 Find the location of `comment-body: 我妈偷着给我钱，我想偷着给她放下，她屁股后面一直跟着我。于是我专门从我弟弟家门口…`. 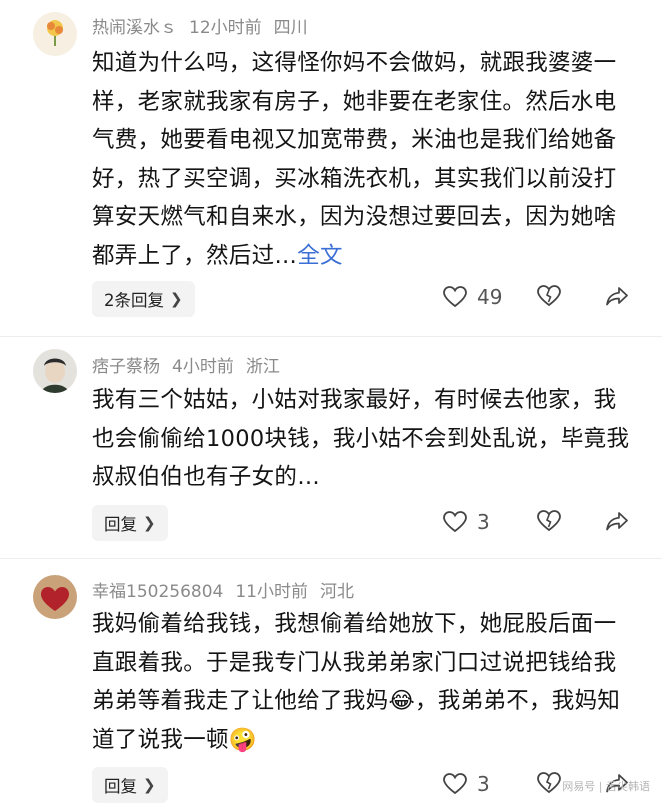

comment-body: 我妈偷着给我钱，我想偷着给她放下，她屁股后面一直跟着我。于是我专门从我弟弟家门口… is located at coordinates (356, 682).